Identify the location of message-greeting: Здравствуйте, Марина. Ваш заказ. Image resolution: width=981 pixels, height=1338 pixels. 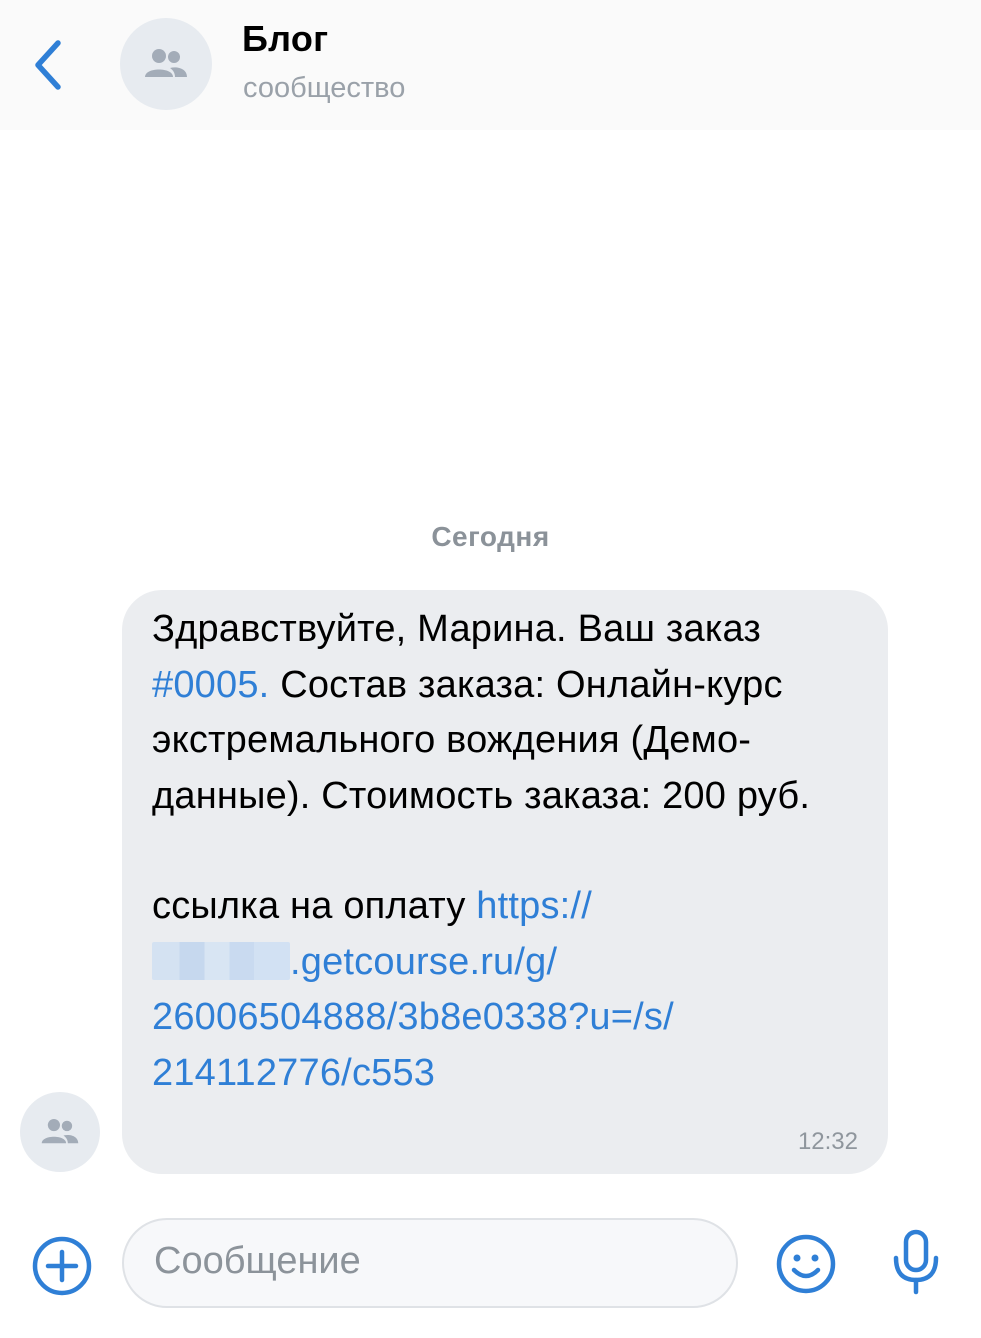
(457, 629).